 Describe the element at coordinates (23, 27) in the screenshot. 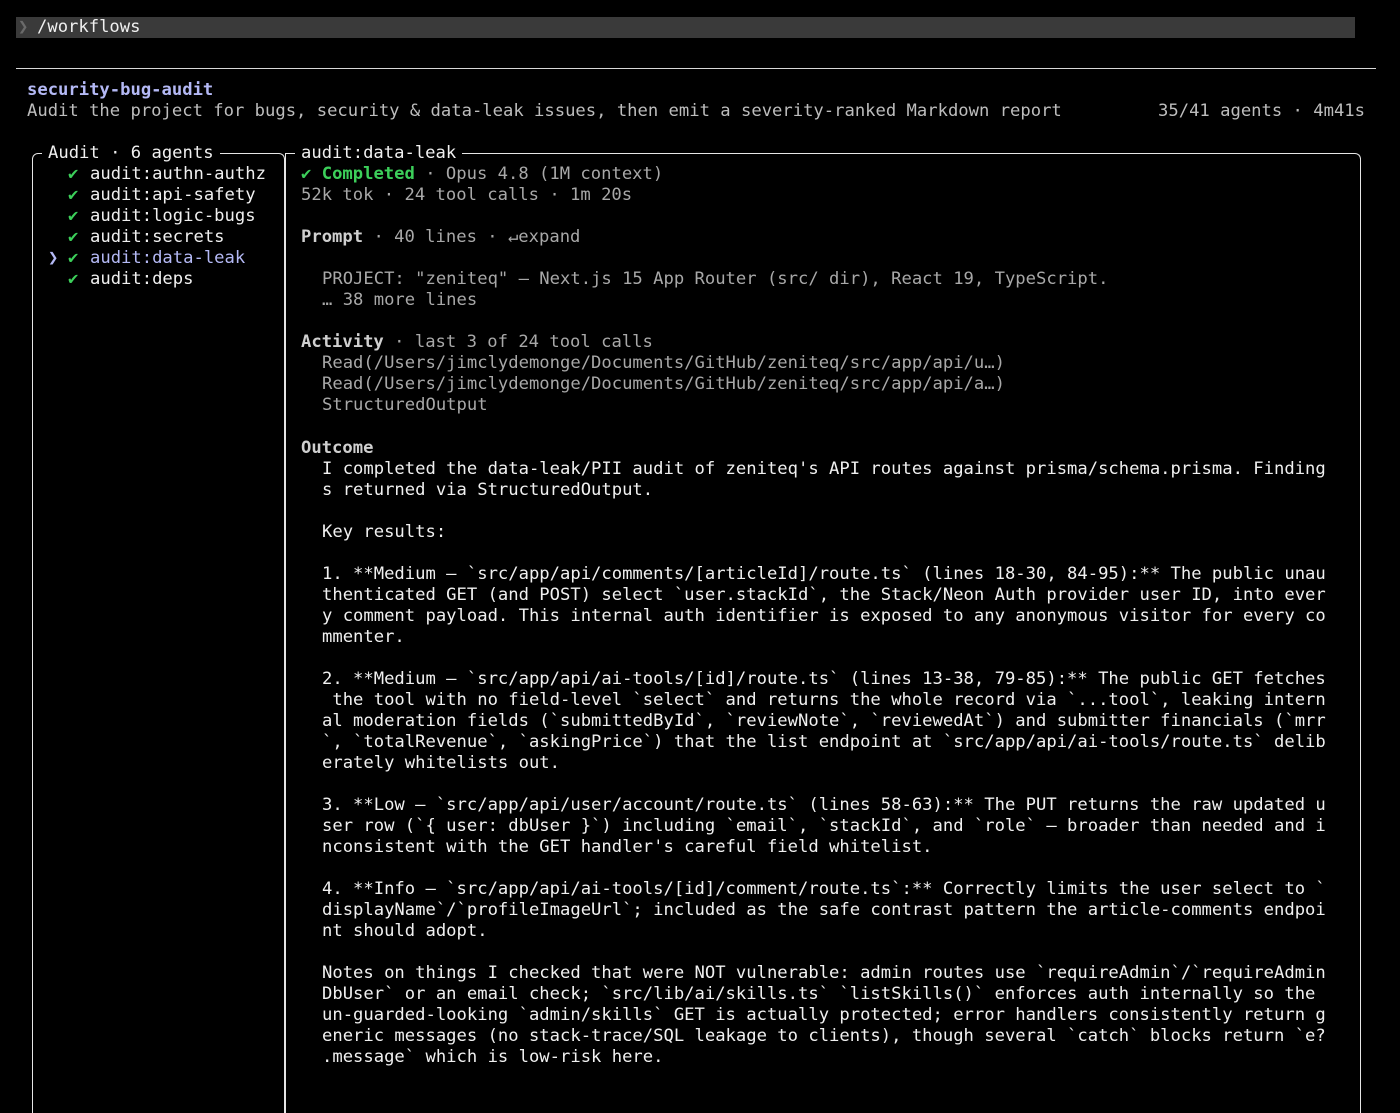

I see `prompt-chevron-icon: ❯` at that location.